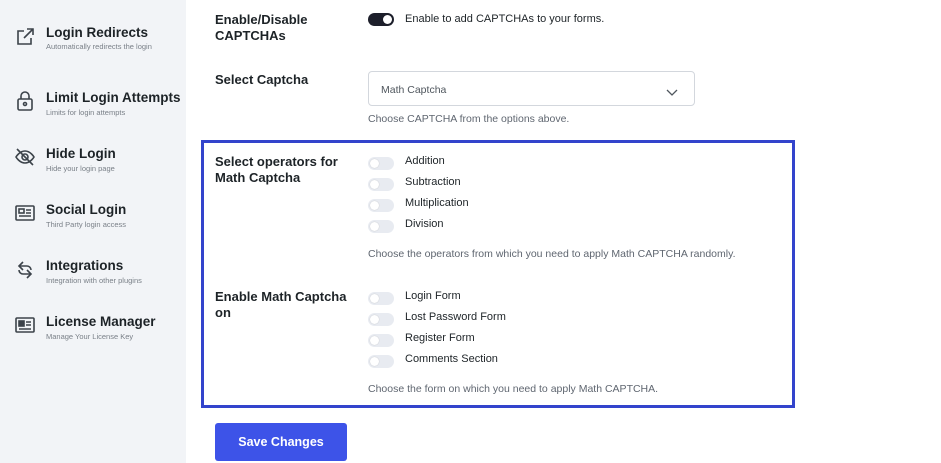  I want to click on form-login-toggle, so click(381, 298).